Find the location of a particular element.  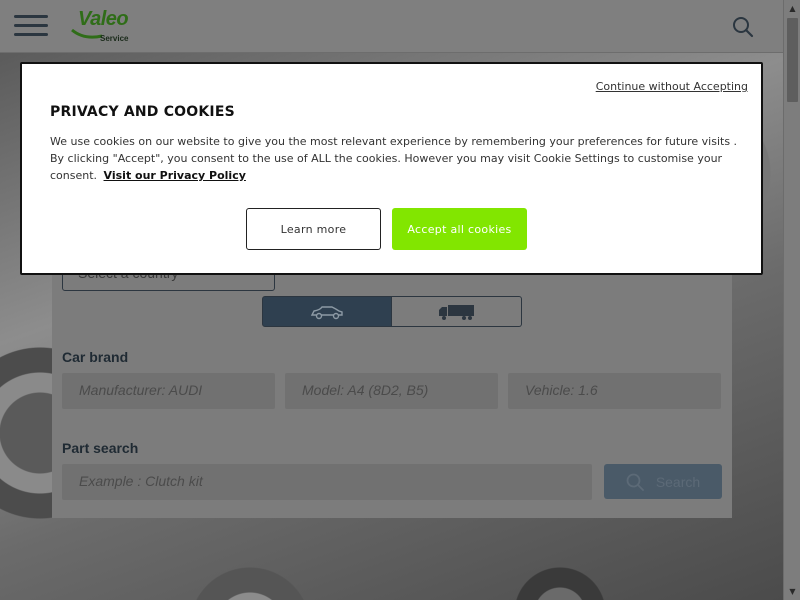

part-search-button: Search is located at coordinates (663, 481).